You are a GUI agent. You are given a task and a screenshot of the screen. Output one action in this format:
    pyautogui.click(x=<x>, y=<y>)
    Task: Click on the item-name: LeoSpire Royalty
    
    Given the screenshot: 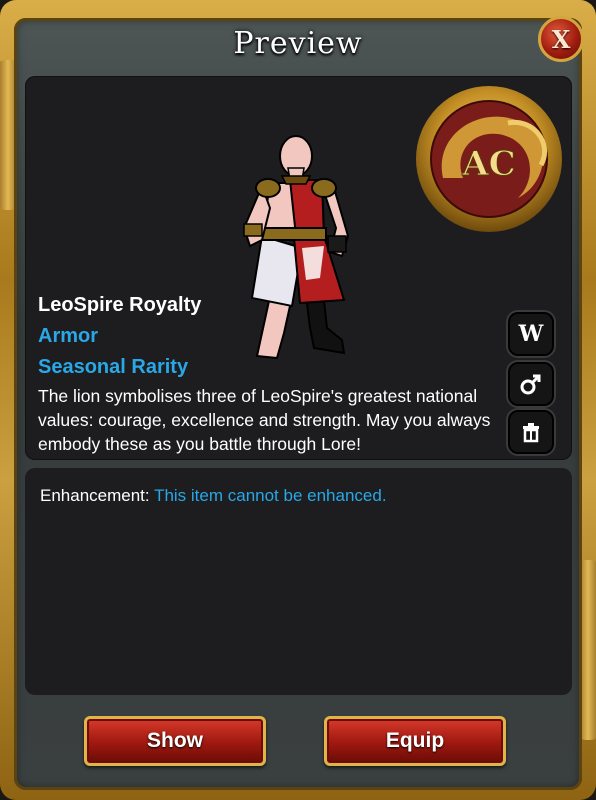 What is the action you would take?
    pyautogui.click(x=120, y=305)
    